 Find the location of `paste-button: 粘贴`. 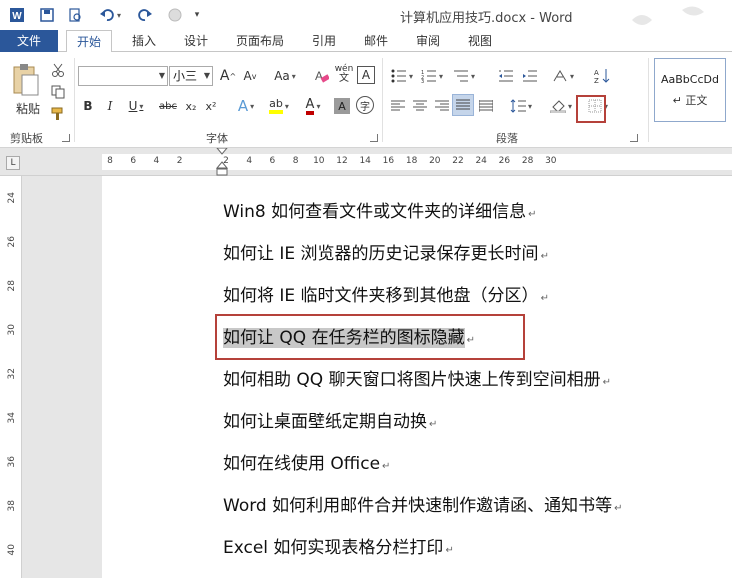

paste-button: 粘贴 is located at coordinates (28, 108).